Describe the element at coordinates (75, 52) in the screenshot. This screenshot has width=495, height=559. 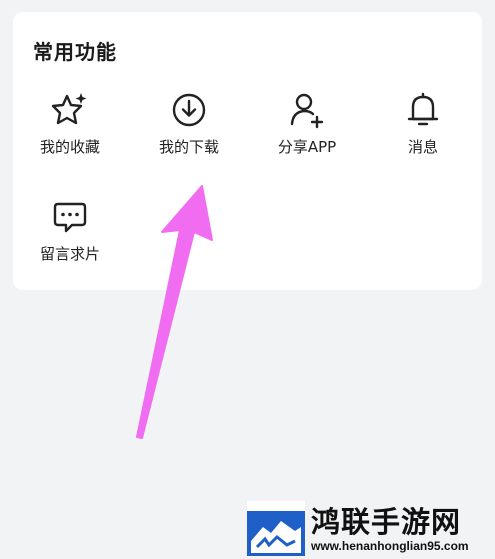
I see `section-title: 常用功能` at that location.